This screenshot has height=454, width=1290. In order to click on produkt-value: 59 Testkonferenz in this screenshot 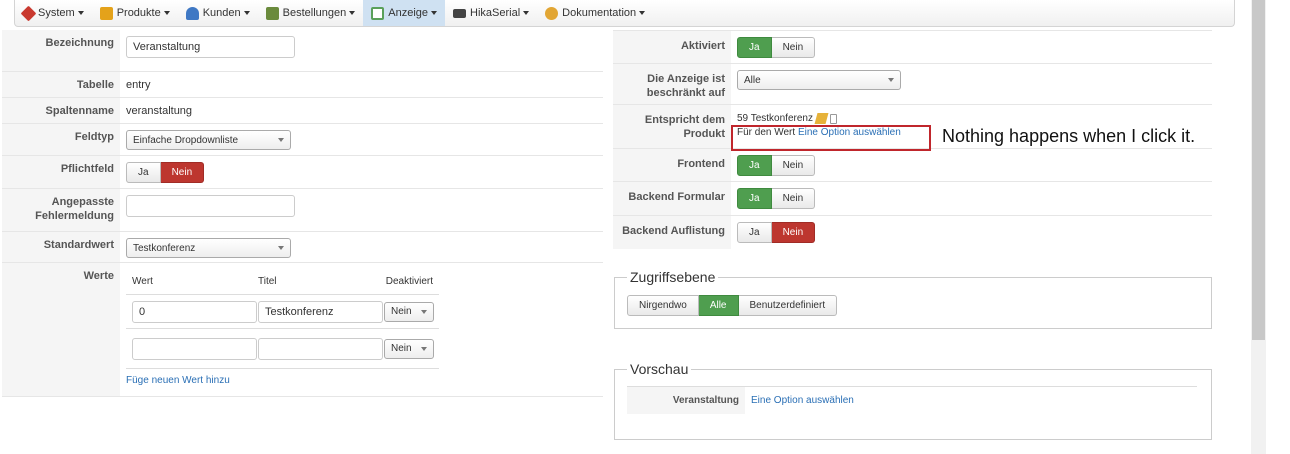, I will do `click(775, 118)`.